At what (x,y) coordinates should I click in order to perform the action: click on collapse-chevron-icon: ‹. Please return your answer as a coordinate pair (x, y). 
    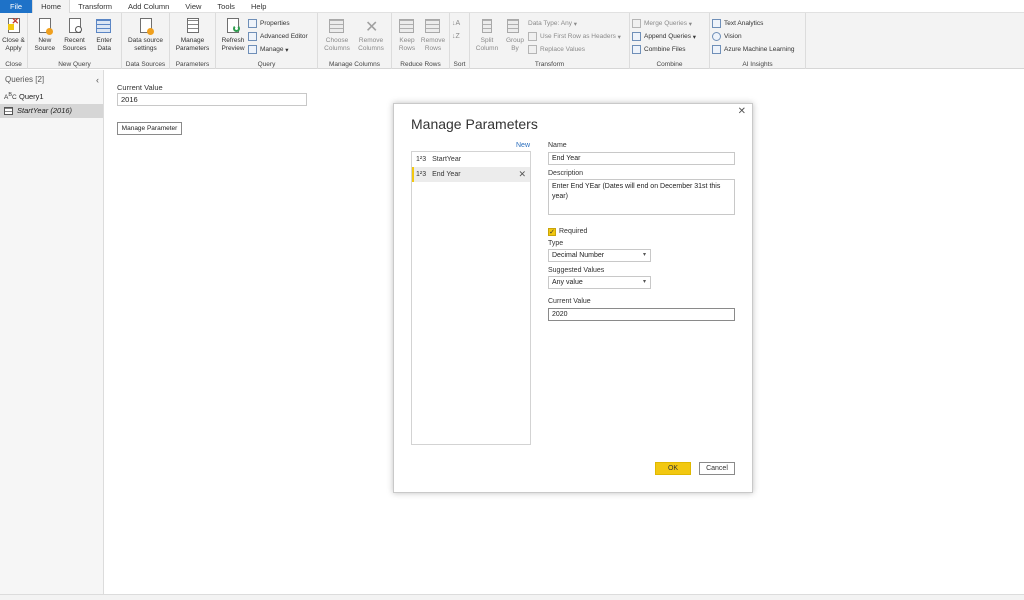
    Looking at the image, I should click on (97, 80).